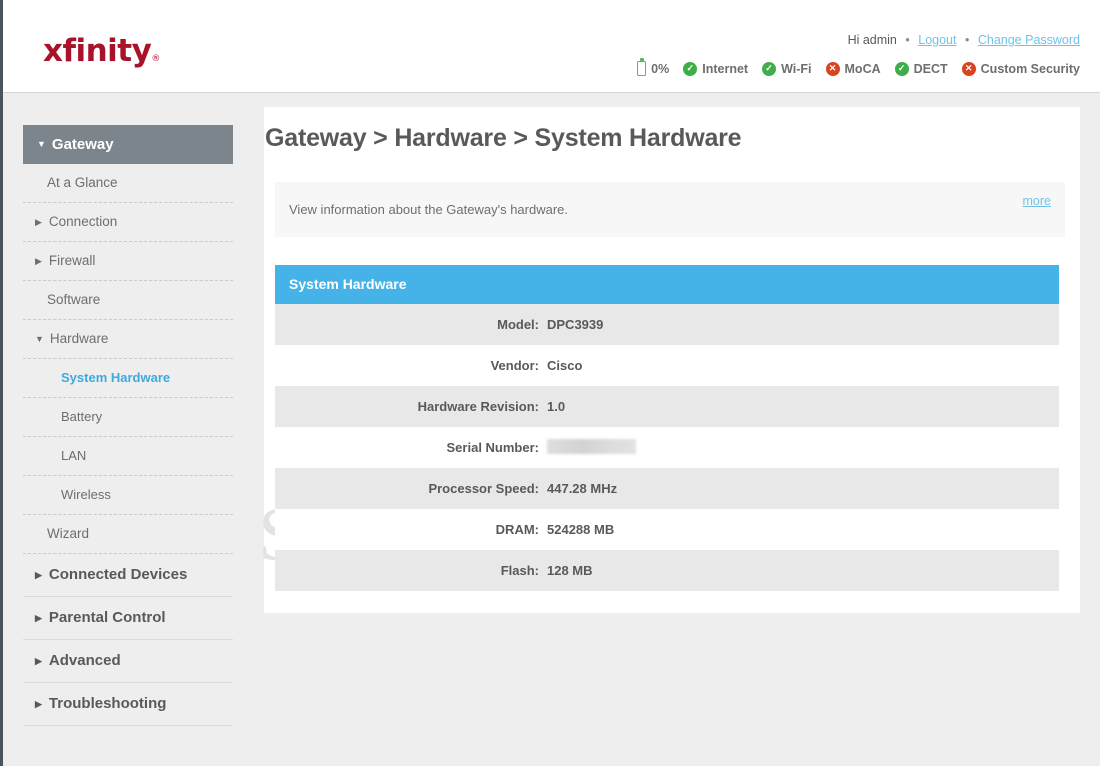  I want to click on row-value: 447.28 MHz, so click(582, 488).